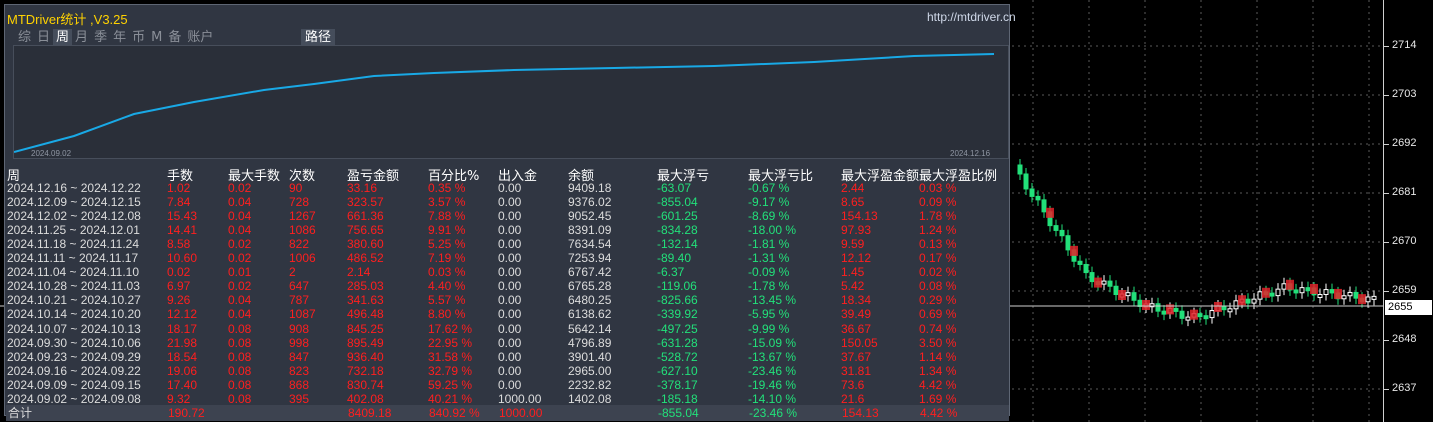 The width and height of the screenshot is (1433, 422). I want to click on table-cell: 1.45, so click(853, 272).